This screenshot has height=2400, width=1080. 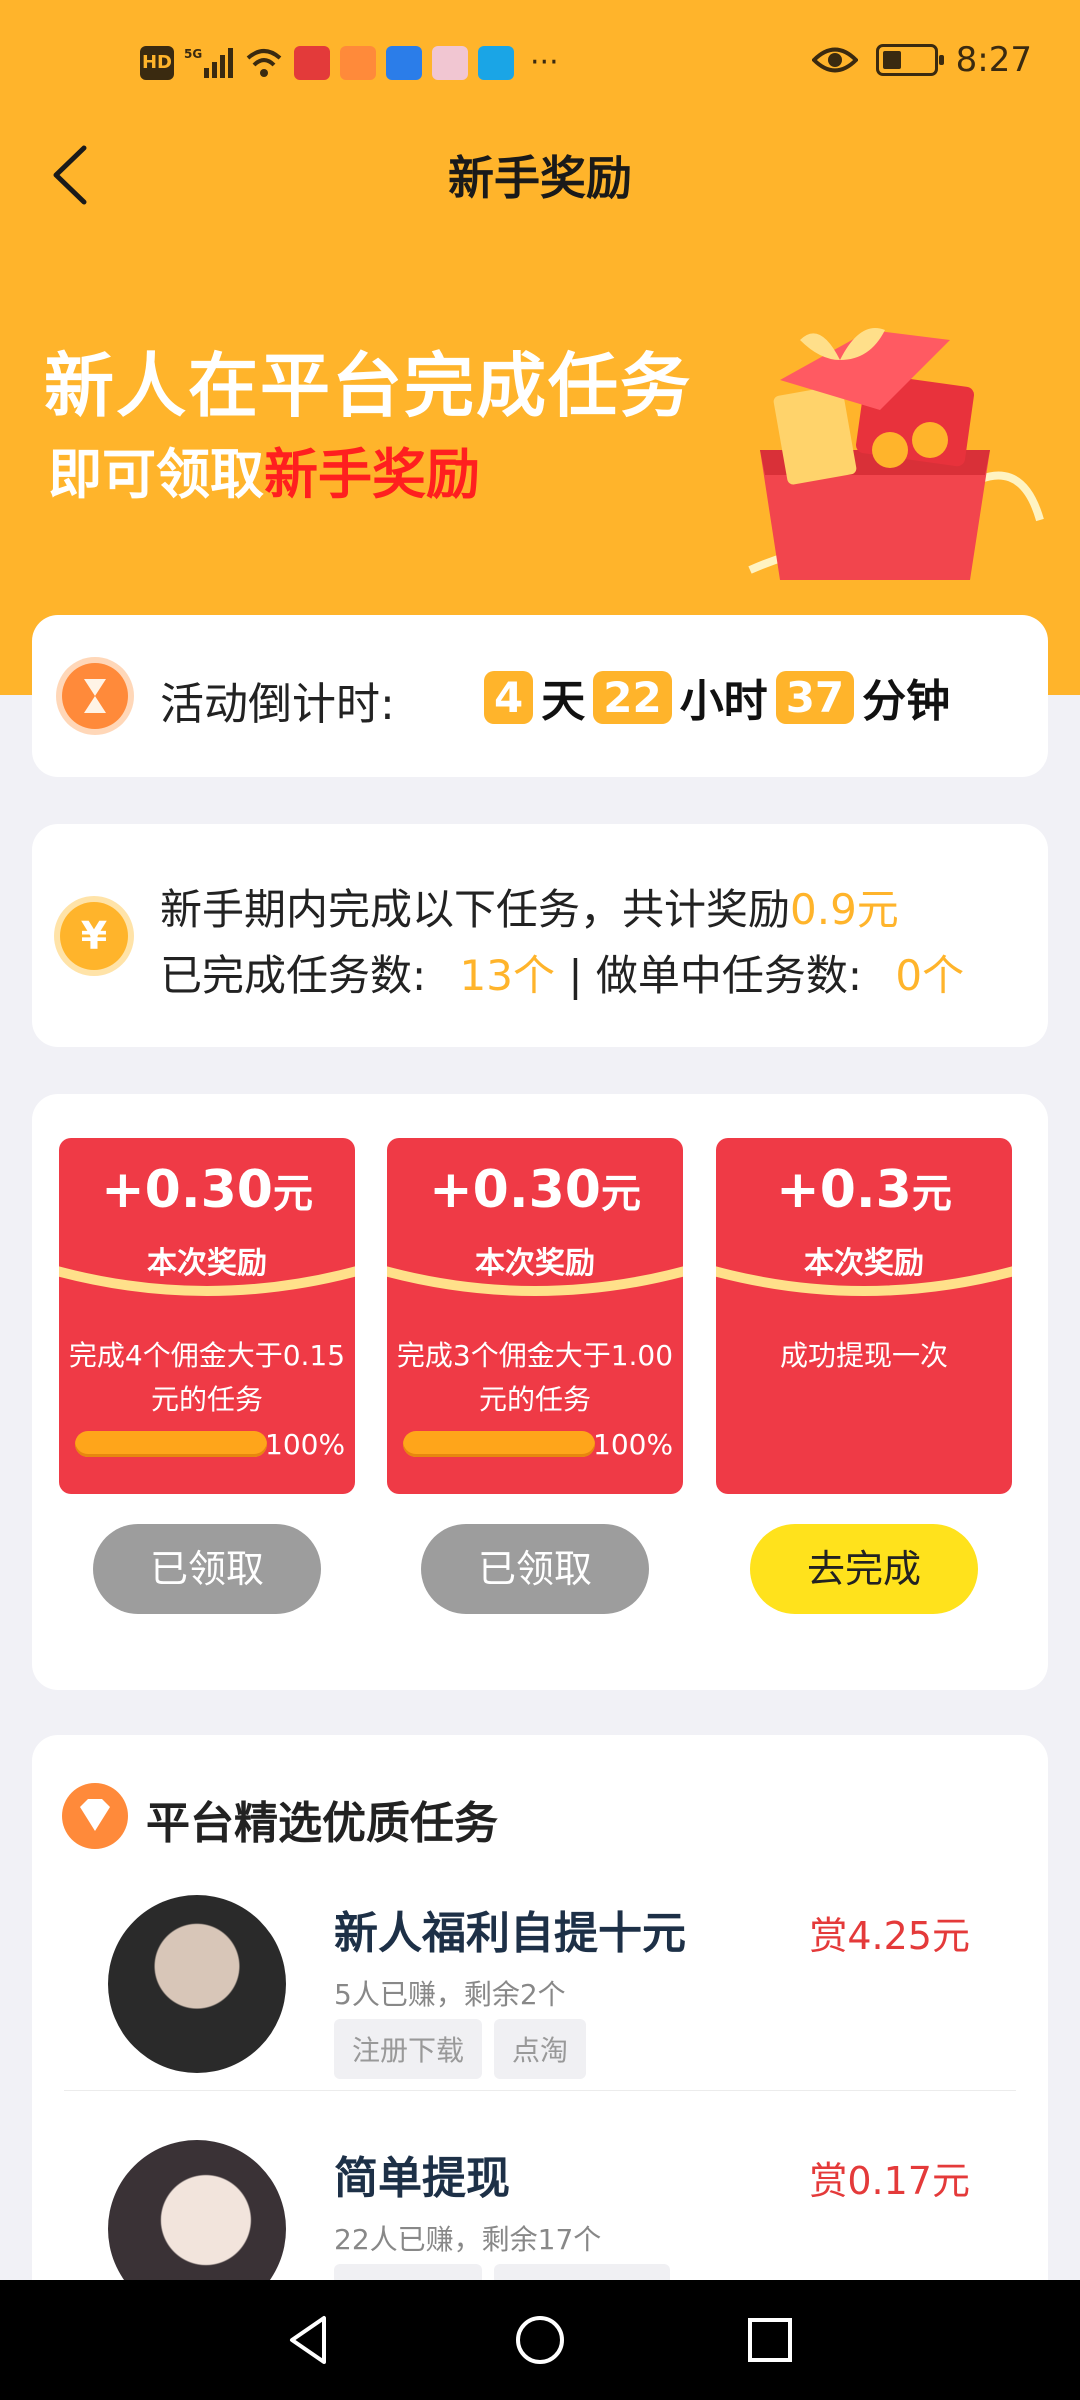 I want to click on task-title: 新人福利自提十元, so click(x=510, y=1933).